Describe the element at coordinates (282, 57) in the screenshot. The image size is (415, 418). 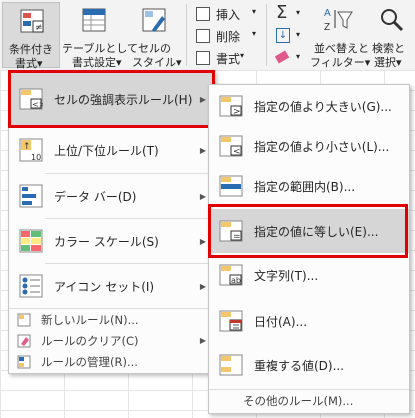
I see `eraser-icon` at that location.